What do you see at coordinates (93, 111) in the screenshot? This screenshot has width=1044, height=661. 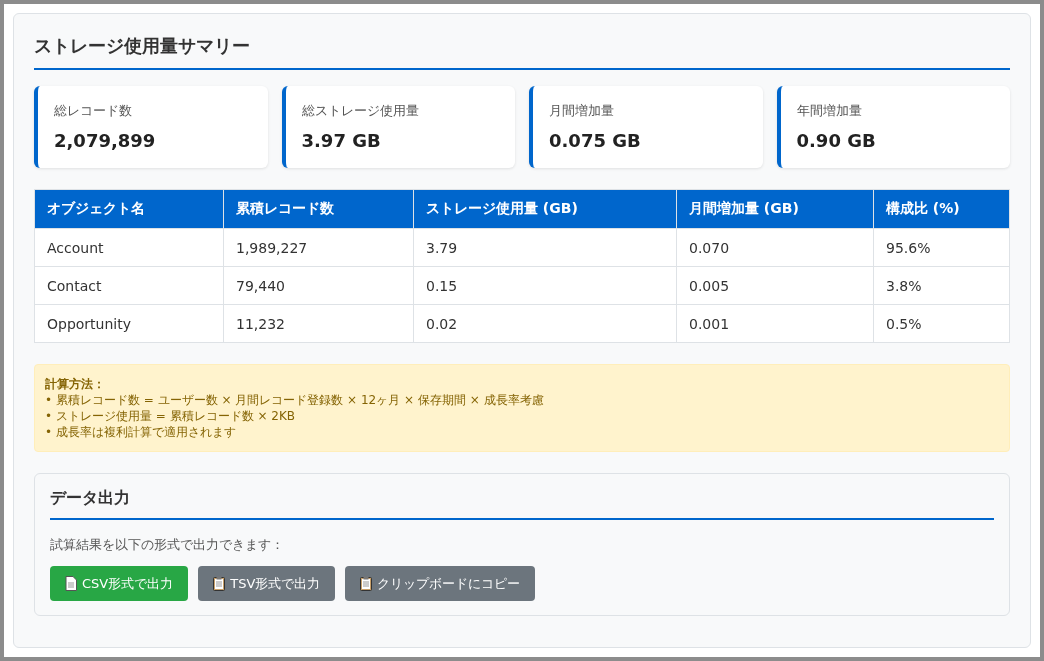 I see `stat-label: 総レコード数` at bounding box center [93, 111].